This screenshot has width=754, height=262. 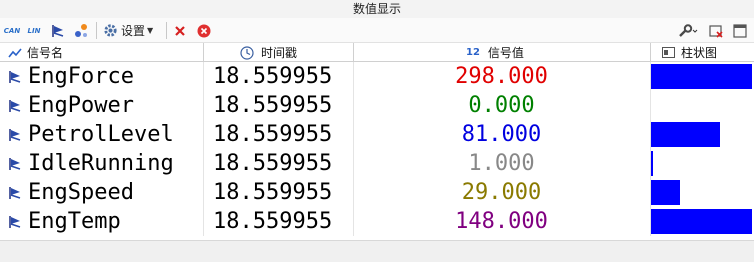 I want to click on signal-name-cell: EngTemp, so click(x=101, y=221).